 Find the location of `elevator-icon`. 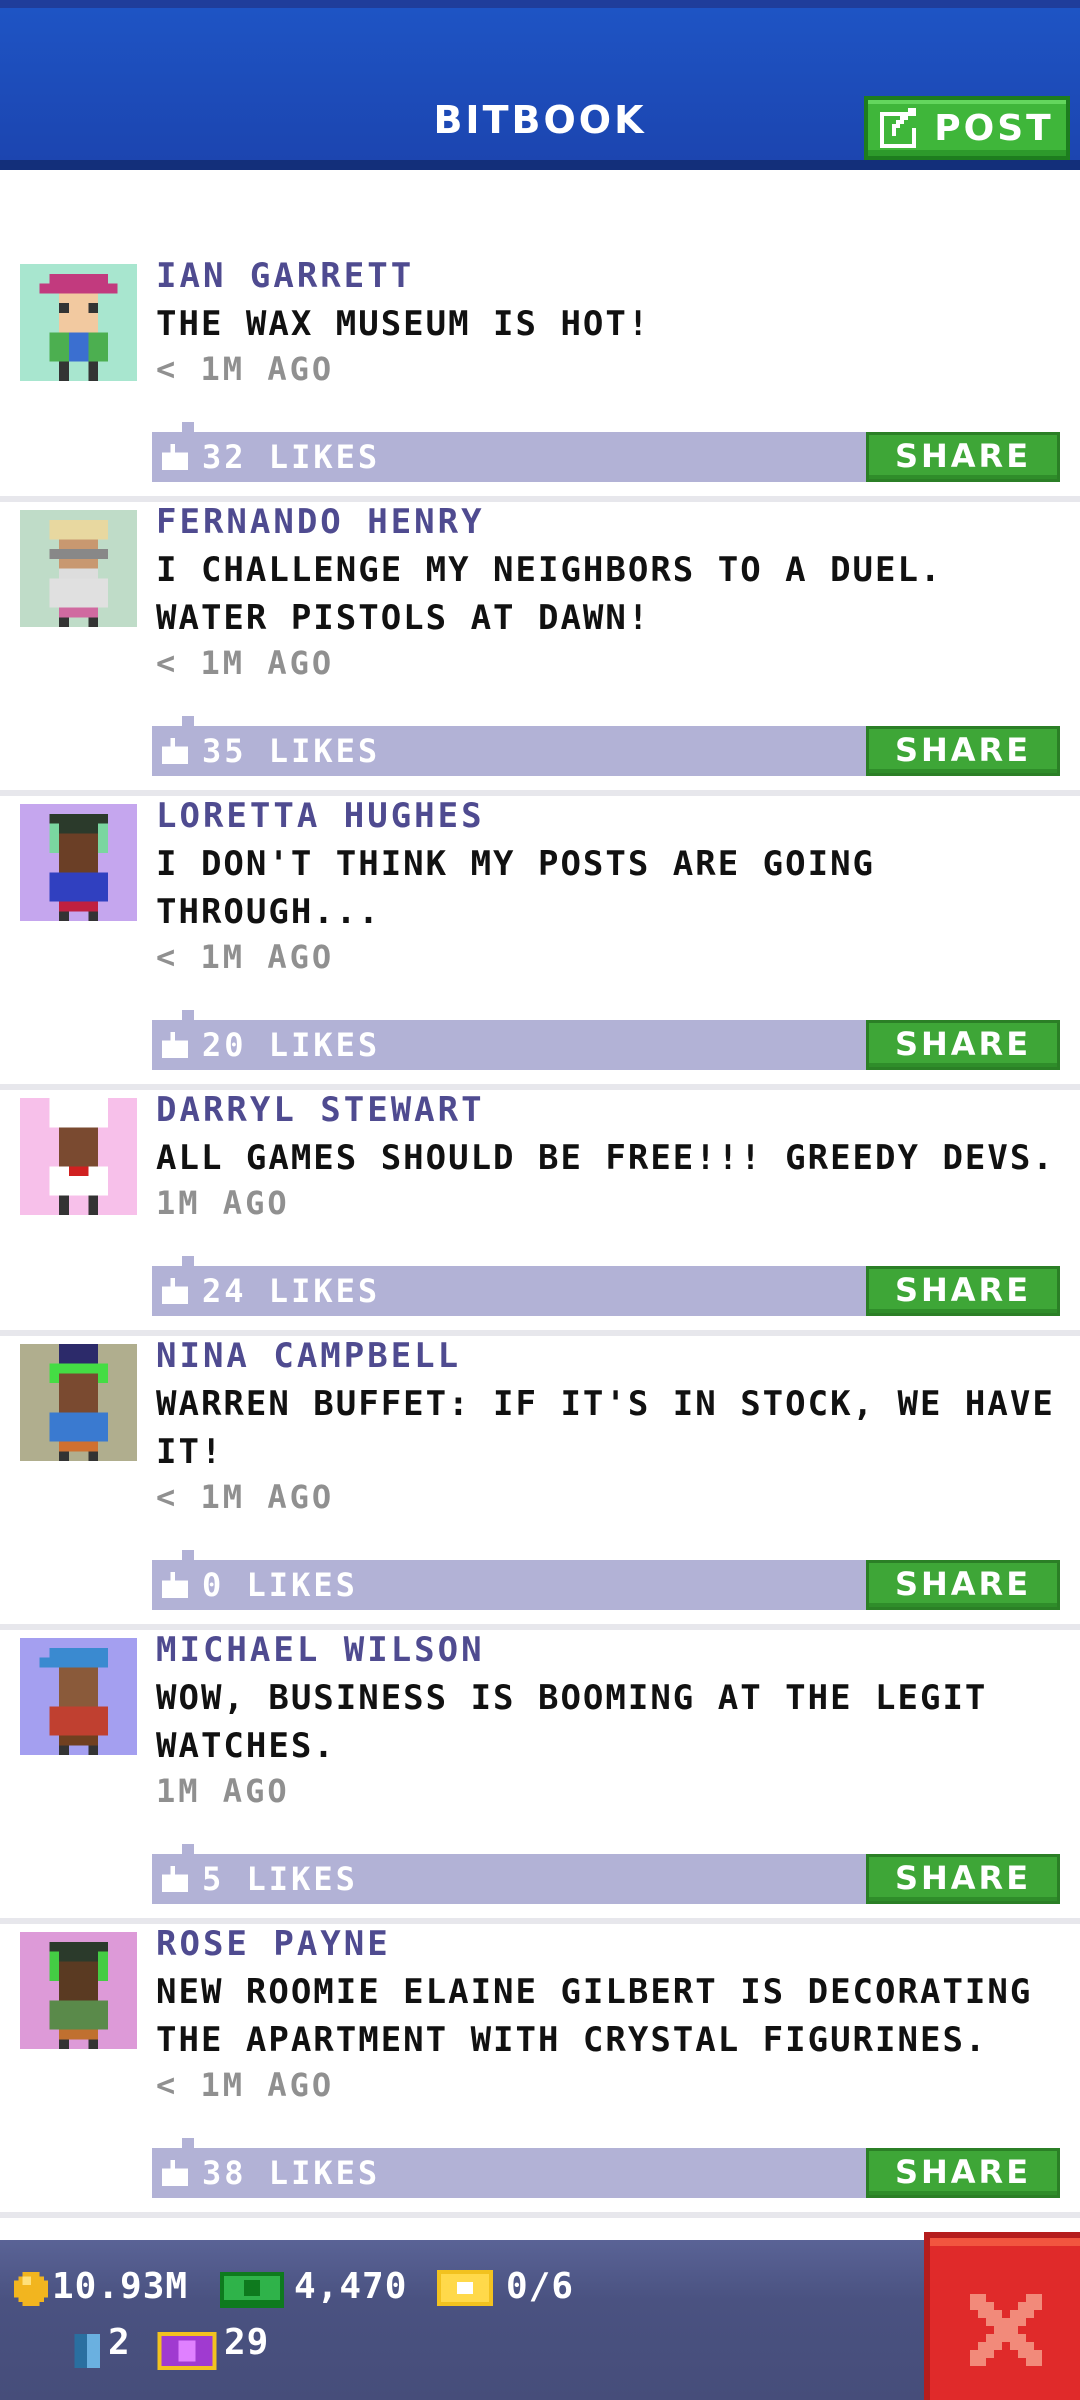

elevator-icon is located at coordinates (87, 2351).